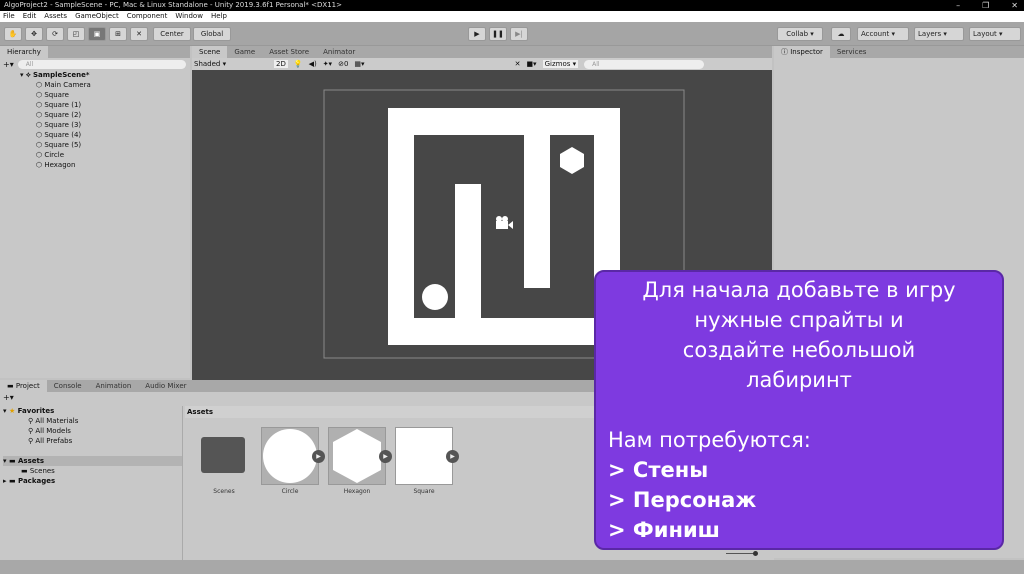  Describe the element at coordinates (118, 34) in the screenshot. I see `transform-tool-icon: ⊞` at that location.